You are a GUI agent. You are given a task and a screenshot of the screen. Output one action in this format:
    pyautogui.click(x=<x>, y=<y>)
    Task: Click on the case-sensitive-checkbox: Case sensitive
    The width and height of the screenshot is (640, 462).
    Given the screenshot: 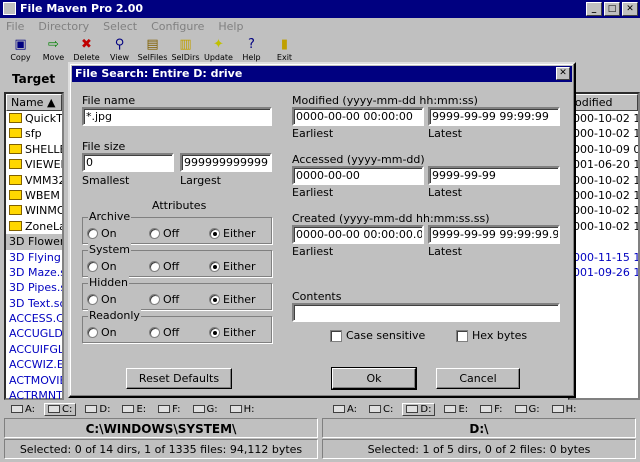 What is the action you would take?
    pyautogui.click(x=377, y=335)
    